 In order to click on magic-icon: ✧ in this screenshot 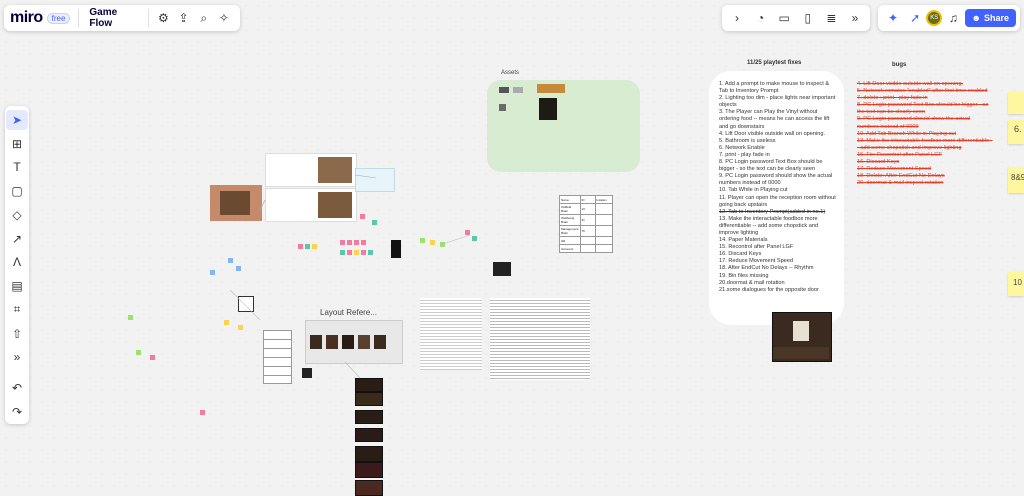, I will do `click(224, 18)`.